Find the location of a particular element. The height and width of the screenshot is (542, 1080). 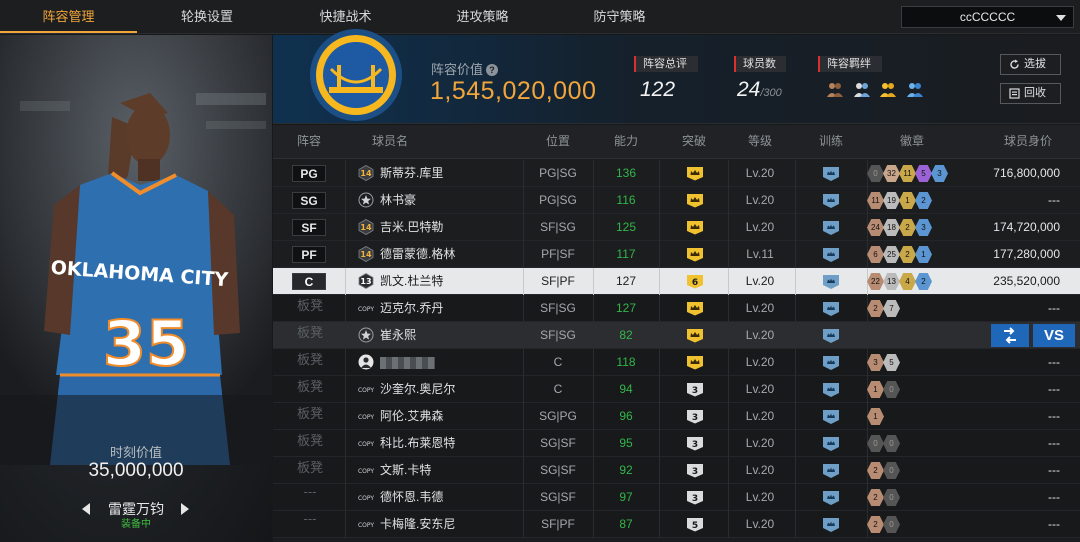

badge-icon: 22 is located at coordinates (875, 281).